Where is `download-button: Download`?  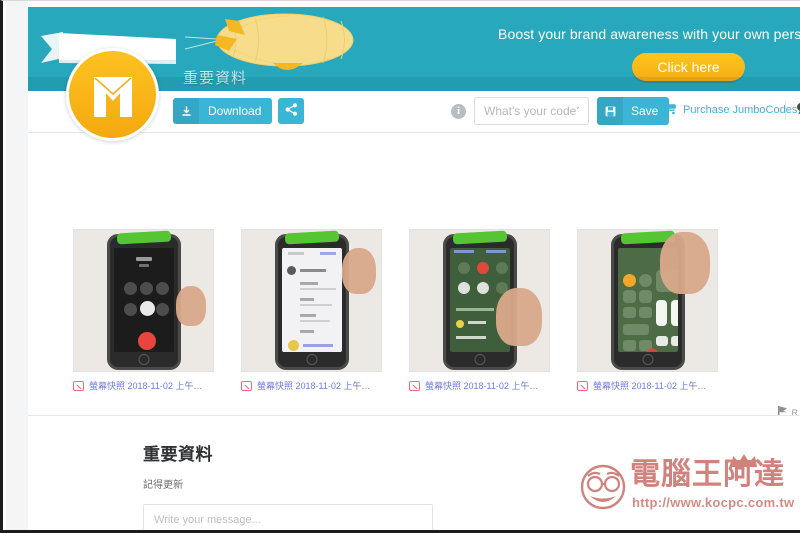
download-button: Download is located at coordinates (223, 111).